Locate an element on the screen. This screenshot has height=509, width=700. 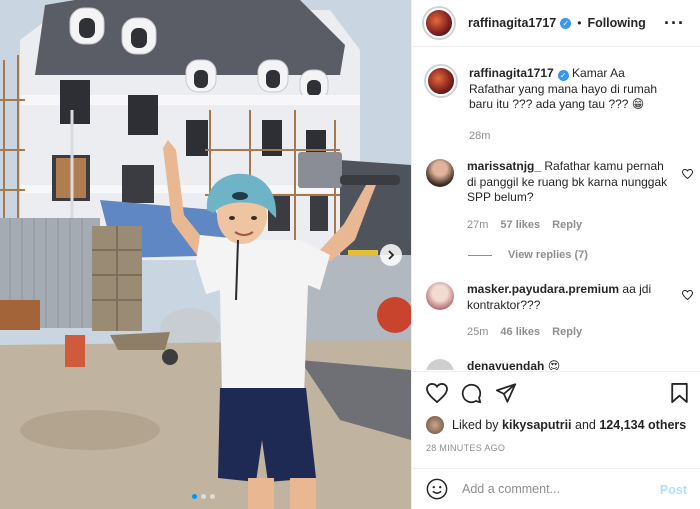
following-button: Following is located at coordinates (616, 23).